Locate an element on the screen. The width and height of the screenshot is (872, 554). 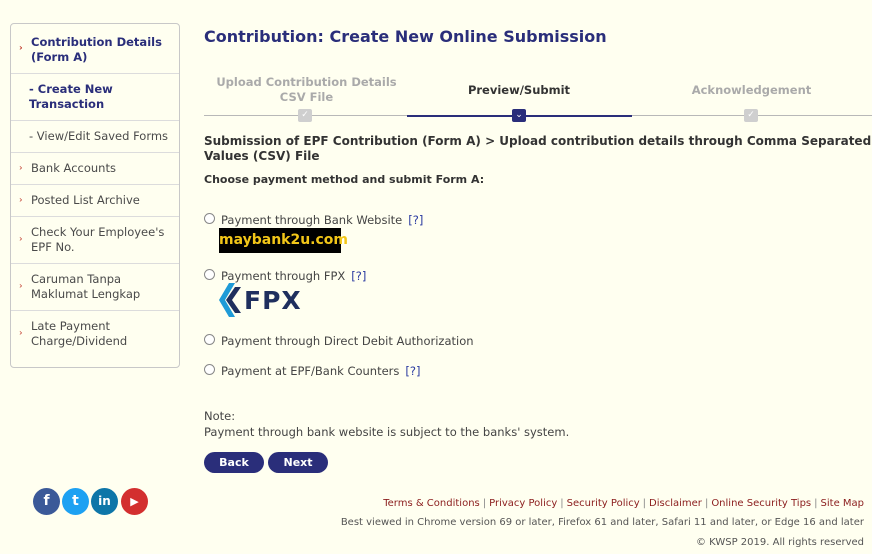
sidebar-item-label: Late Payment Charge/Dividend is located at coordinates (79, 333).